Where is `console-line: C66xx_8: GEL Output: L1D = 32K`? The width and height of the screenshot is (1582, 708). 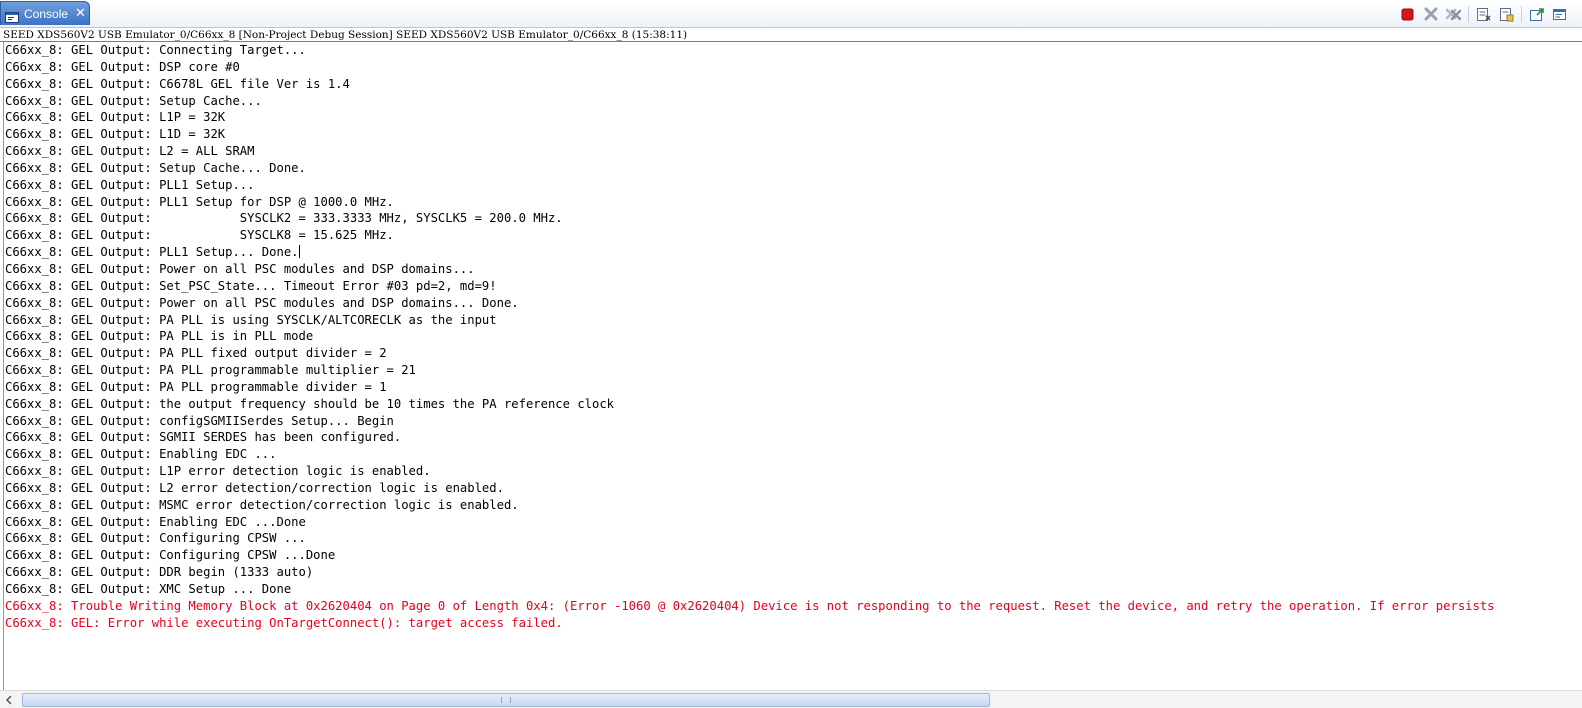 console-line: C66xx_8: GEL Output: L1D = 32K is located at coordinates (115, 134).